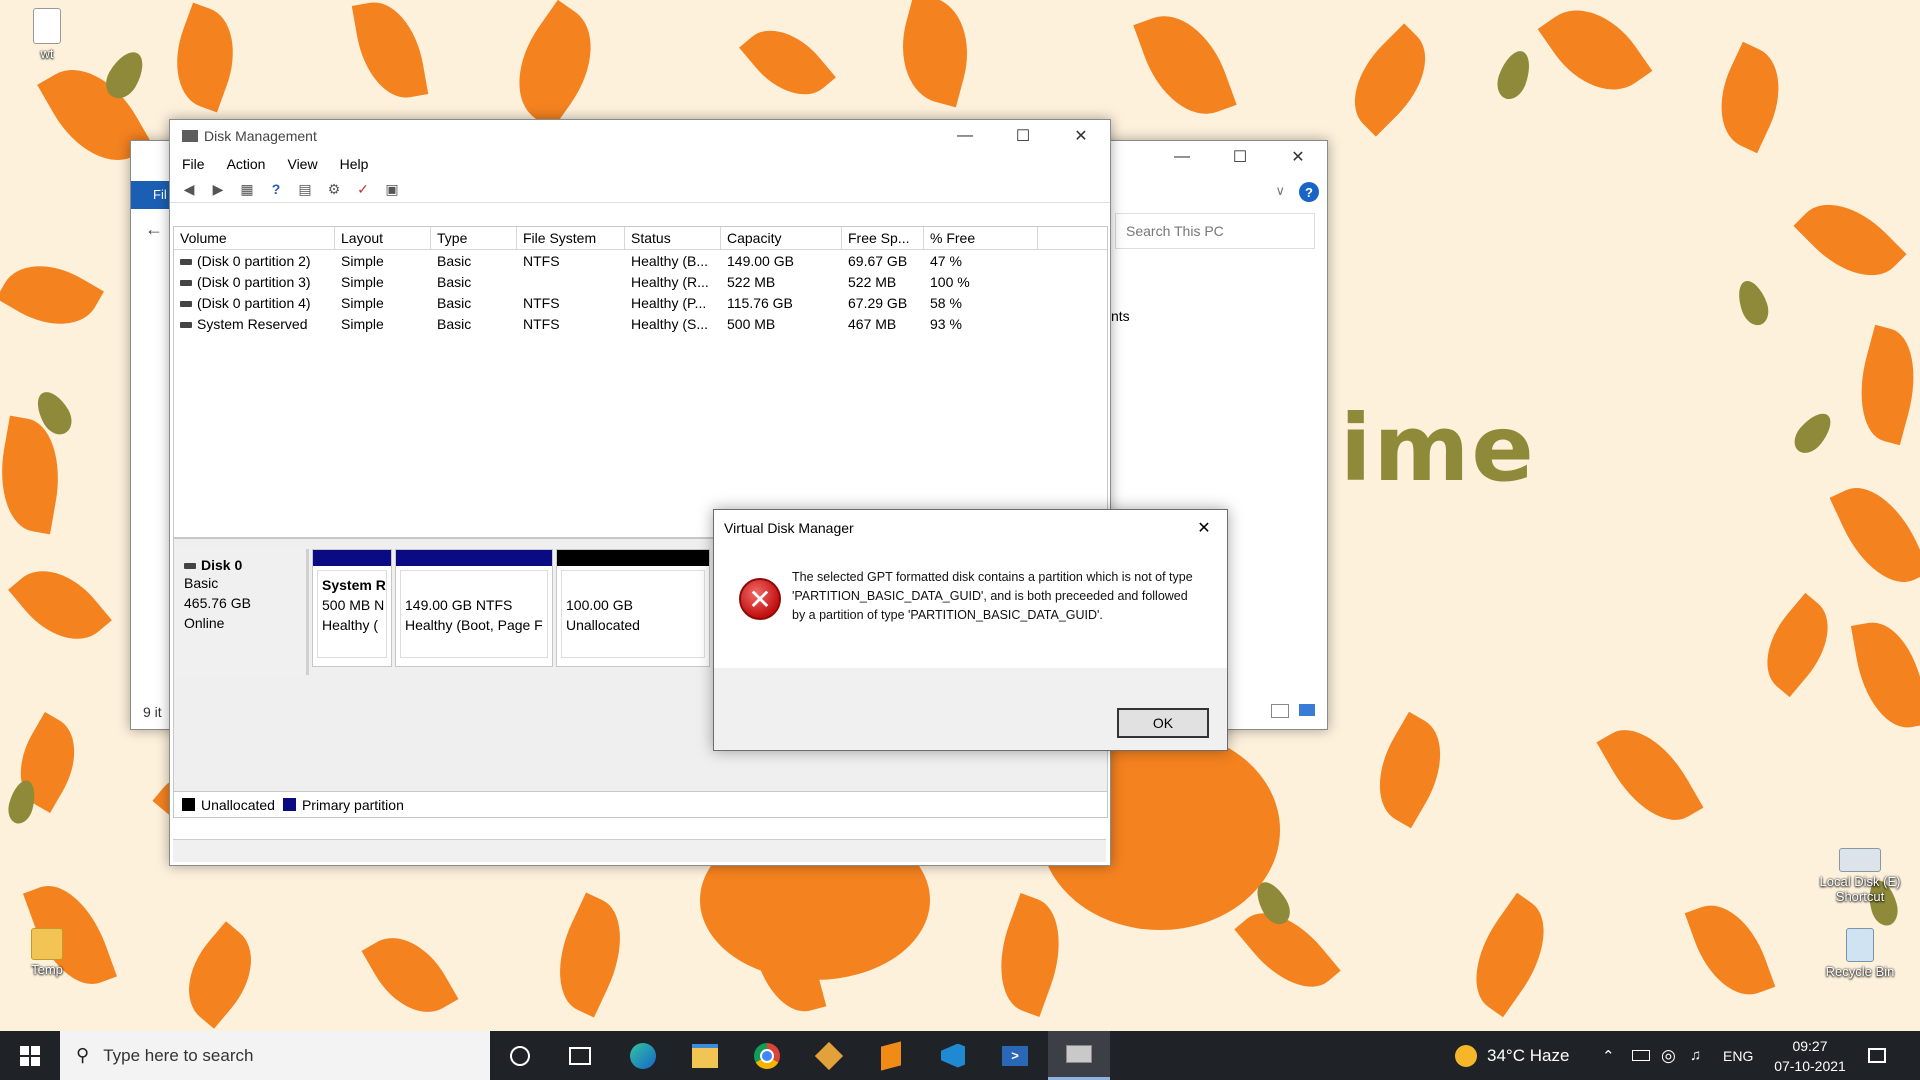 The image size is (1920, 1080). Describe the element at coordinates (201, 583) in the screenshot. I see `disk-type: Basic` at that location.